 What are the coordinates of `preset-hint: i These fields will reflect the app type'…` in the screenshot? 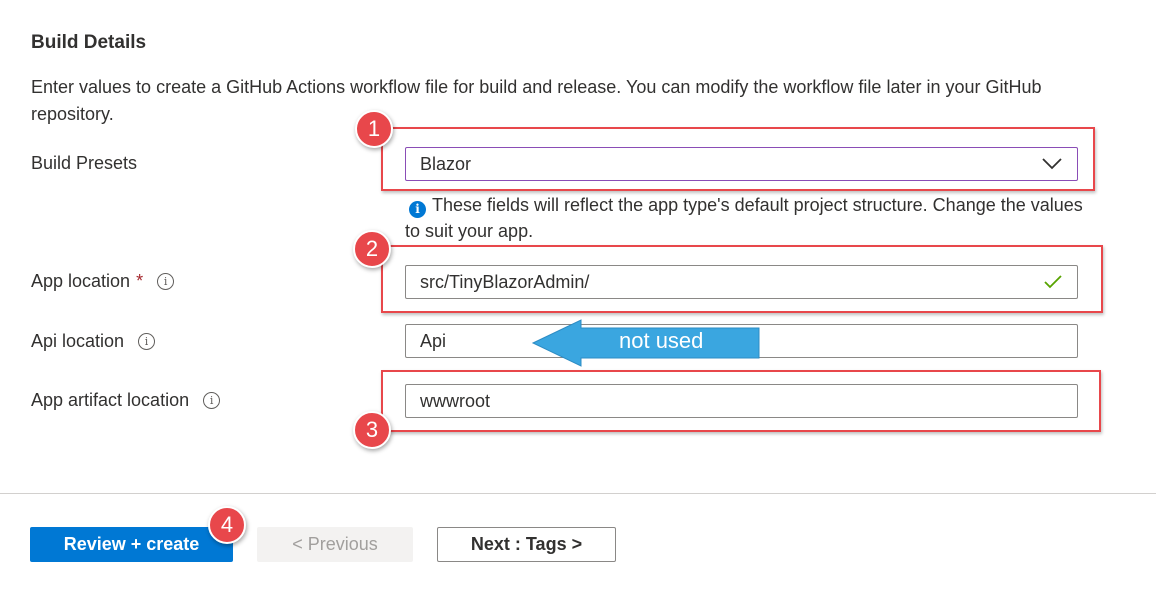 It's located at (750, 218).